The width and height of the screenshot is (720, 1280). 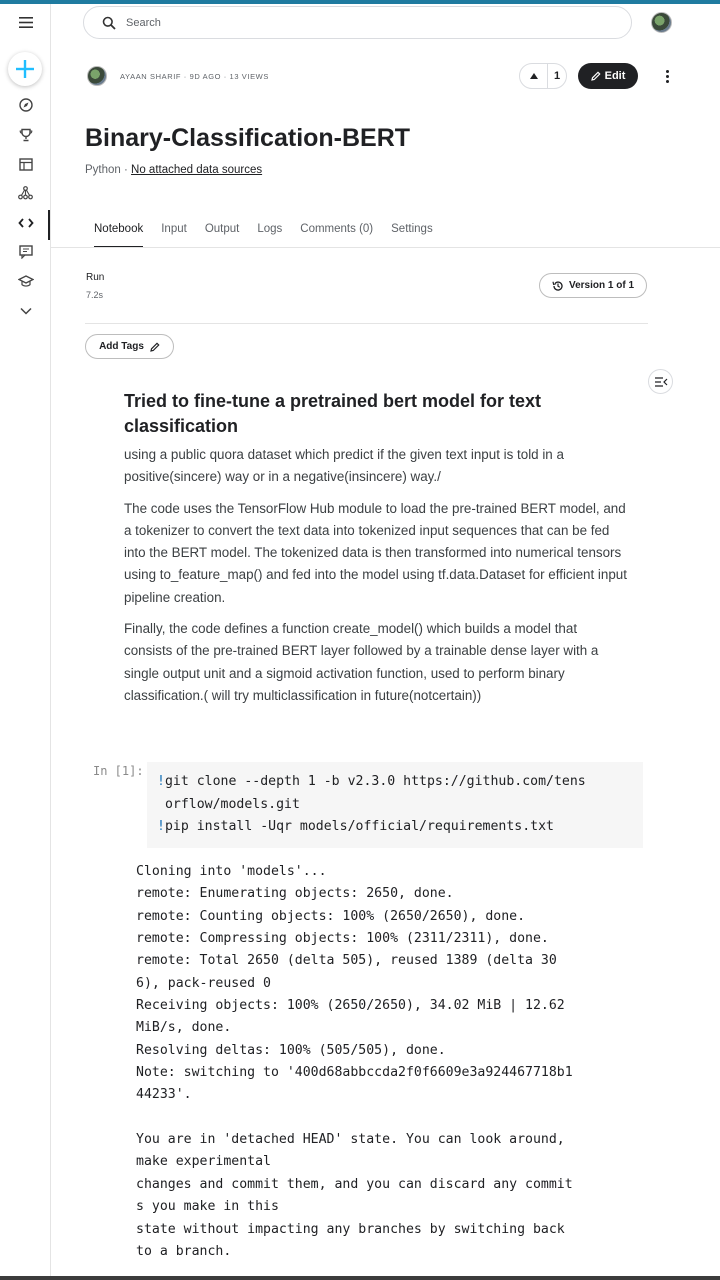 What do you see at coordinates (615, 76) in the screenshot?
I see `edit-button-label: Edit` at bounding box center [615, 76].